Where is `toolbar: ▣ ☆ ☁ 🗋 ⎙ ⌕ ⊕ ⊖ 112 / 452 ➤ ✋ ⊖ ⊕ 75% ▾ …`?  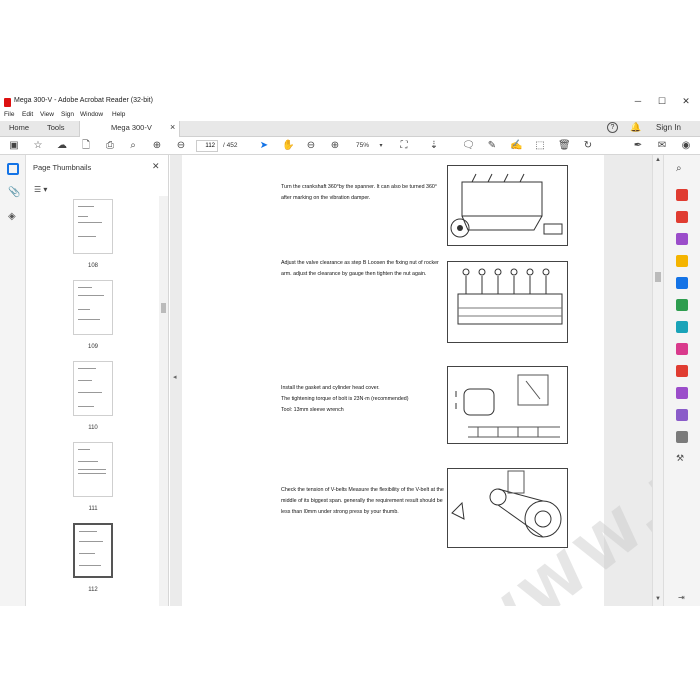
toolbar: ▣ ☆ ☁ 🗋 ⎙ ⌕ ⊕ ⊖ 112 / 452 ➤ ✋ ⊖ ⊕ 75% ▾ … is located at coordinates (350, 146).